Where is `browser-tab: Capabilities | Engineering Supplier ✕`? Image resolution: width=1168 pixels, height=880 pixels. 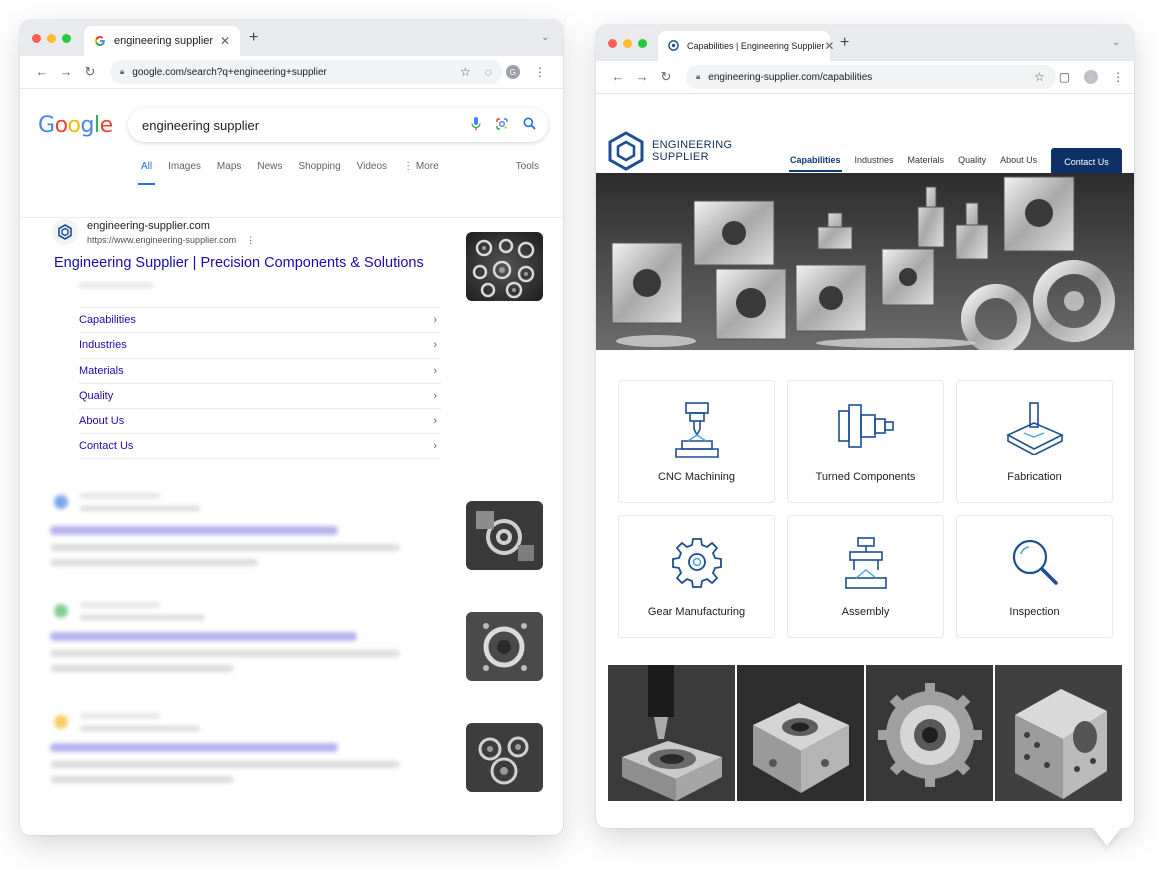
browser-tab: Capabilities | Engineering Supplier ✕ is located at coordinates (746, 46).